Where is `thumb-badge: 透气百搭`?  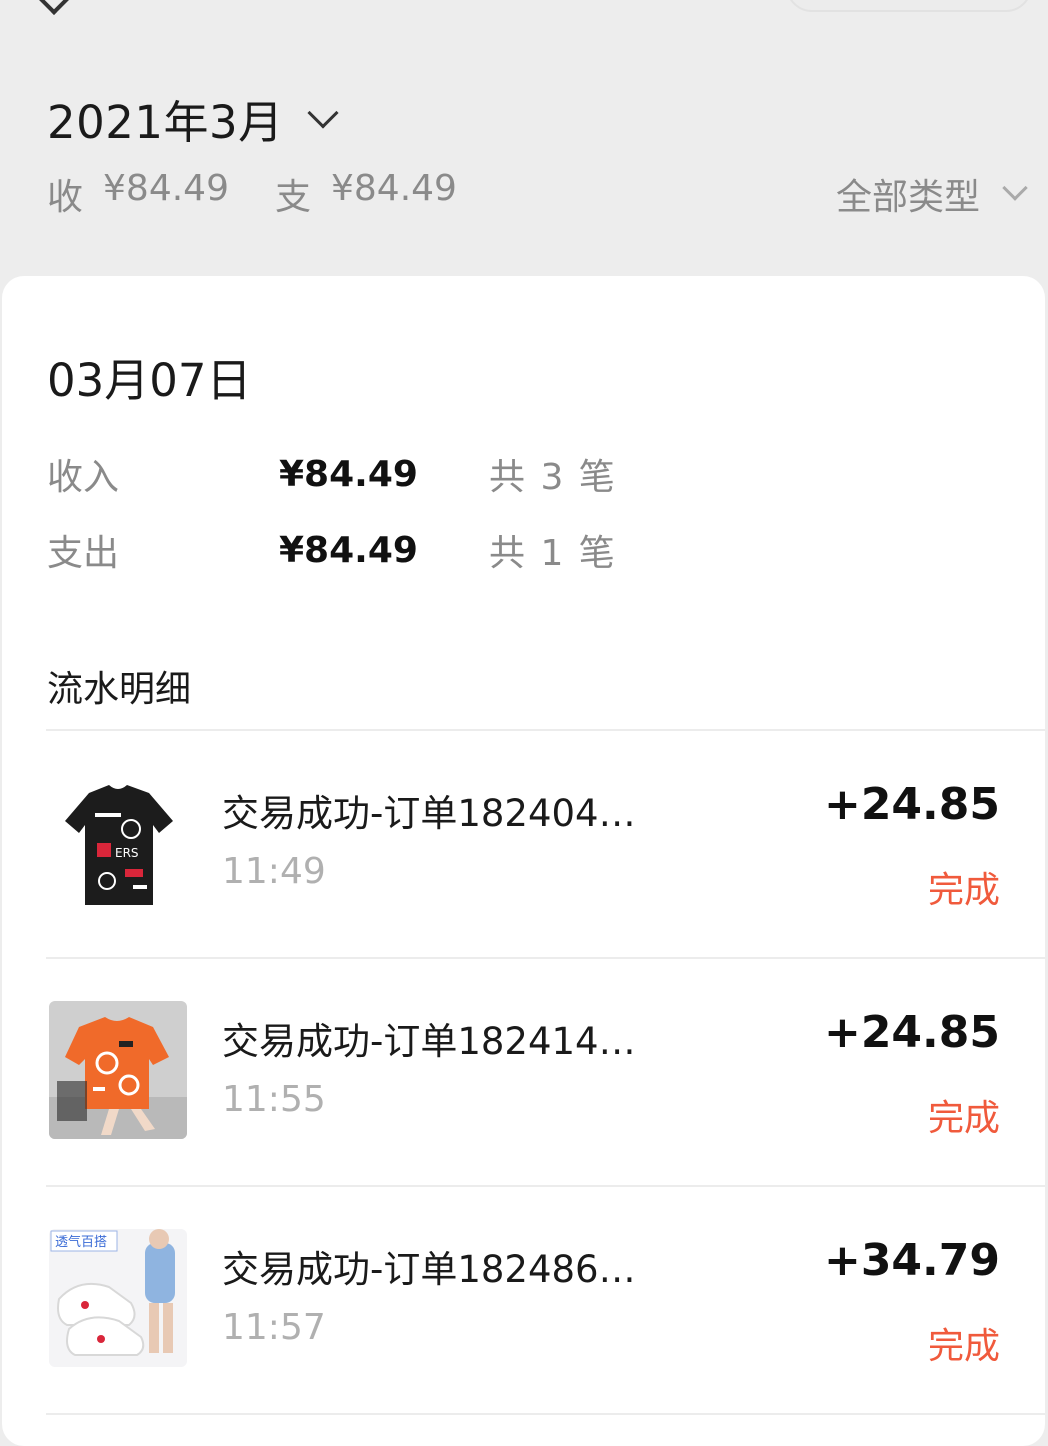 thumb-badge: 透气百搭 is located at coordinates (81, 1242).